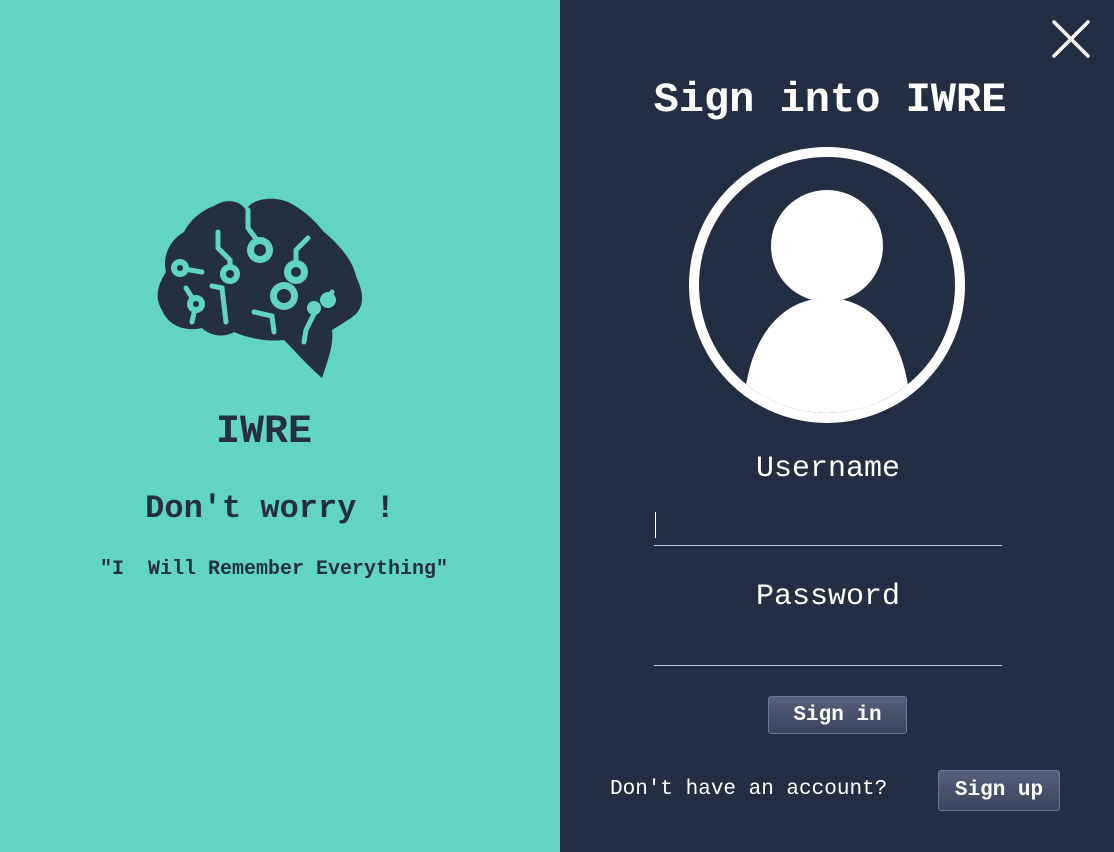  Describe the element at coordinates (828, 597) in the screenshot. I see `password-label: Password` at that location.